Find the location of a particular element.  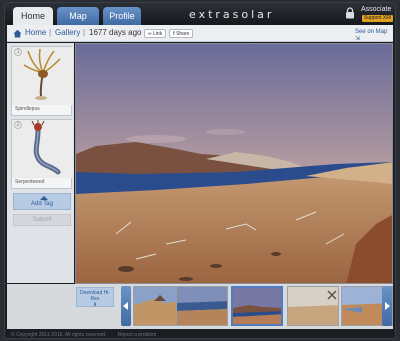

spindlepus-image is located at coordinates (42, 76).